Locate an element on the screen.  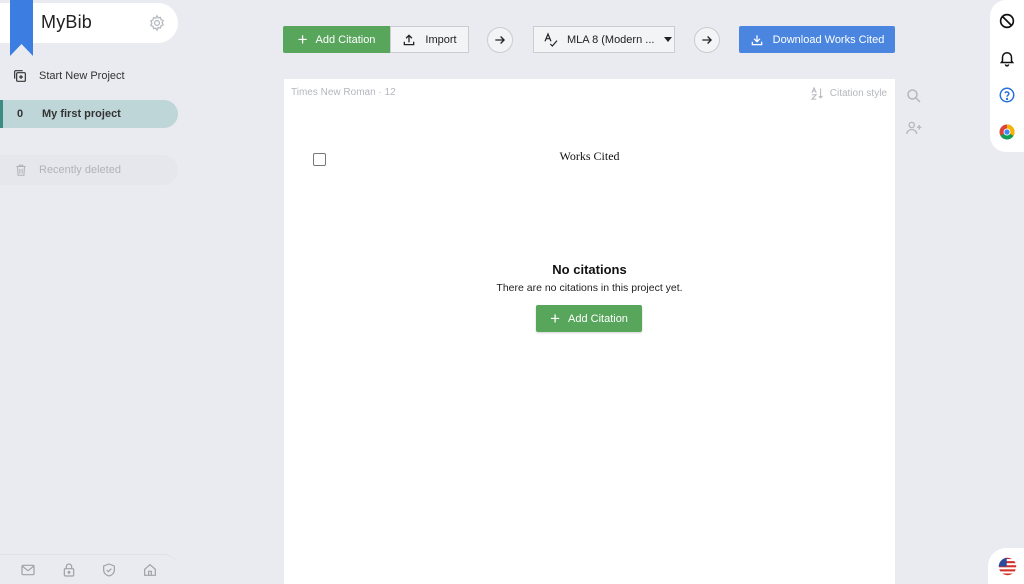
empty-add-citation-button: + Add Citation is located at coordinates (589, 318).